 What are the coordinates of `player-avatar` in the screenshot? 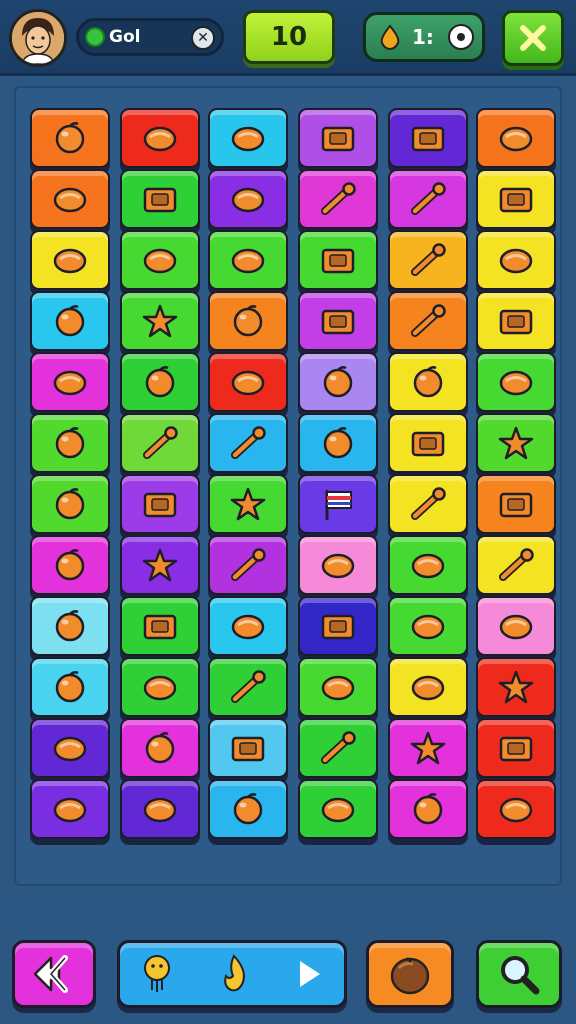 It's located at (38, 38).